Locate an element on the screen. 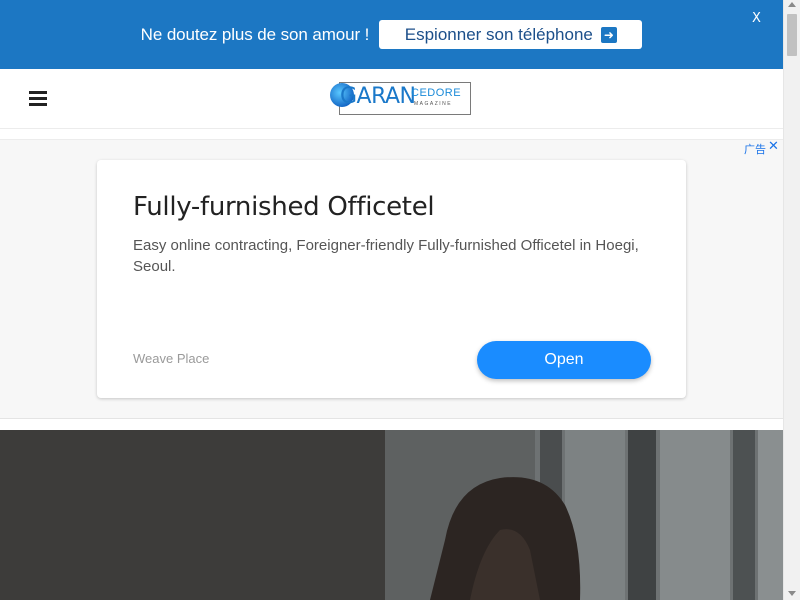  scroll-down-arrow-icon is located at coordinates (792, 593).